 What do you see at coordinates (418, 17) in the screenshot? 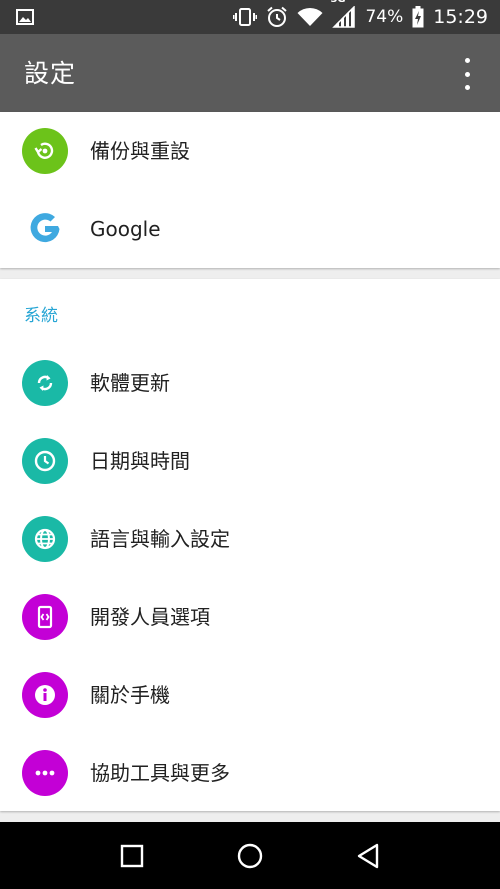
I see `battery-charging-icon` at bounding box center [418, 17].